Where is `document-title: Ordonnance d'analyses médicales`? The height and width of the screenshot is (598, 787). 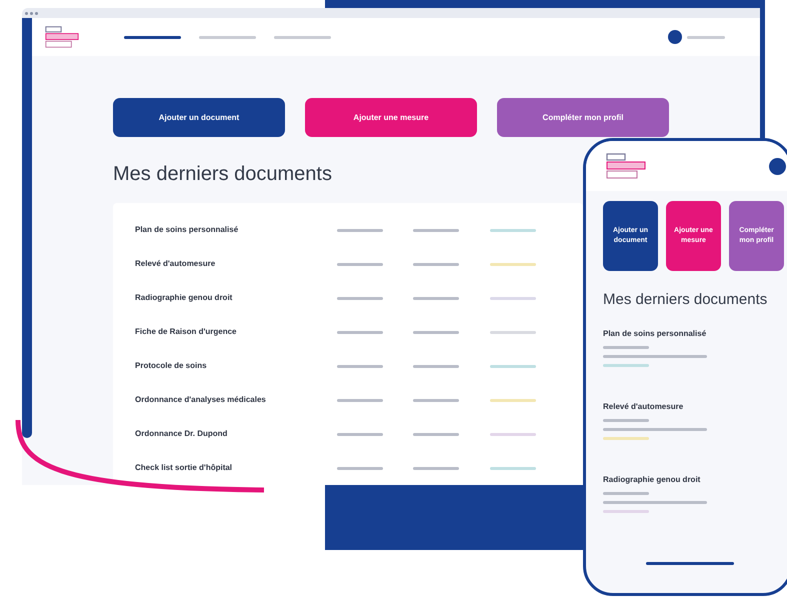
document-title: Ordonnance d'analyses médicales is located at coordinates (236, 400).